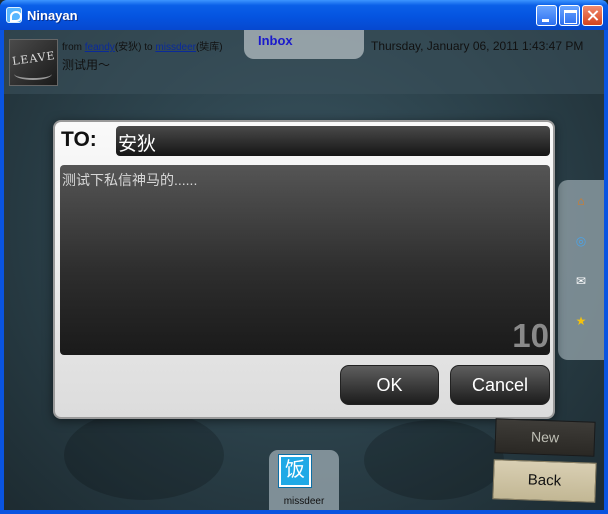 The height and width of the screenshot is (514, 608). I want to click on user-tab-label: missdeer, so click(304, 501).